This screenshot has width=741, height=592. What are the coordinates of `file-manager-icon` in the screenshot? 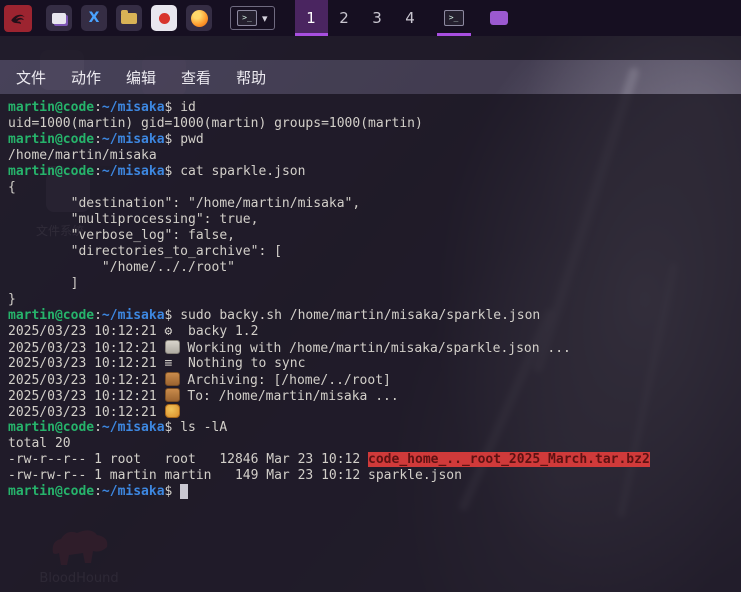 It's located at (129, 18).